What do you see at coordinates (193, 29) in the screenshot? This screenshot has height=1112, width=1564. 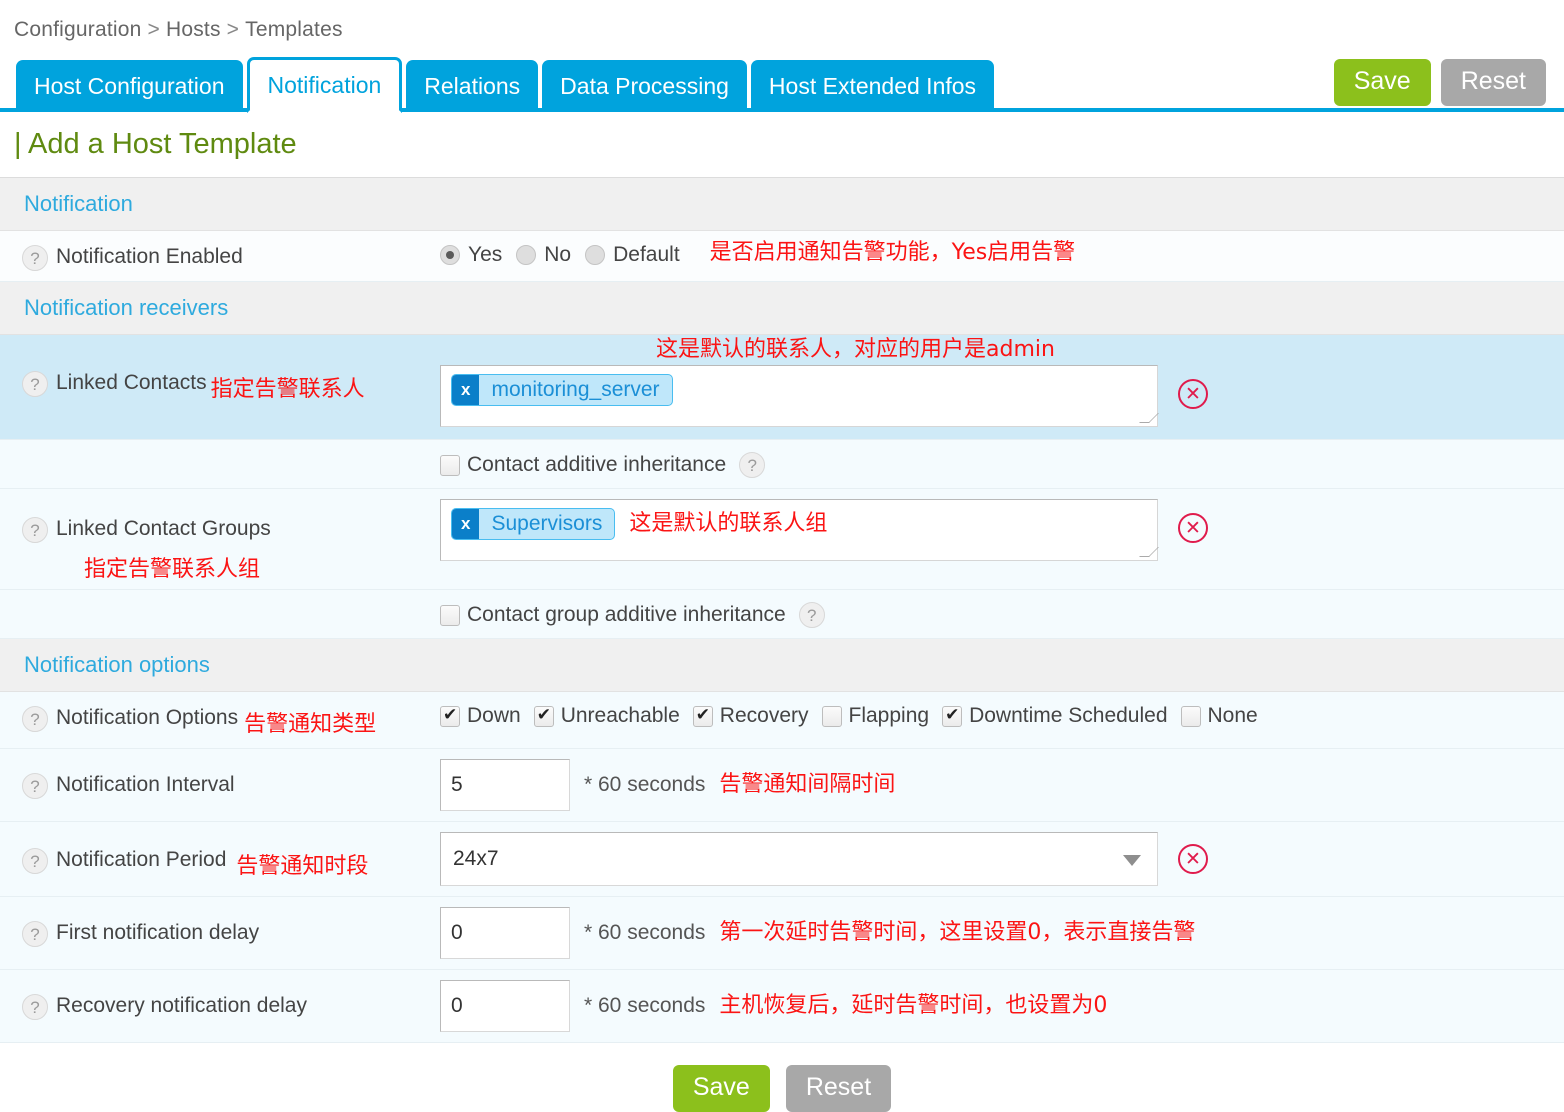 I see `breadcrumb-item-hosts: Hosts` at bounding box center [193, 29].